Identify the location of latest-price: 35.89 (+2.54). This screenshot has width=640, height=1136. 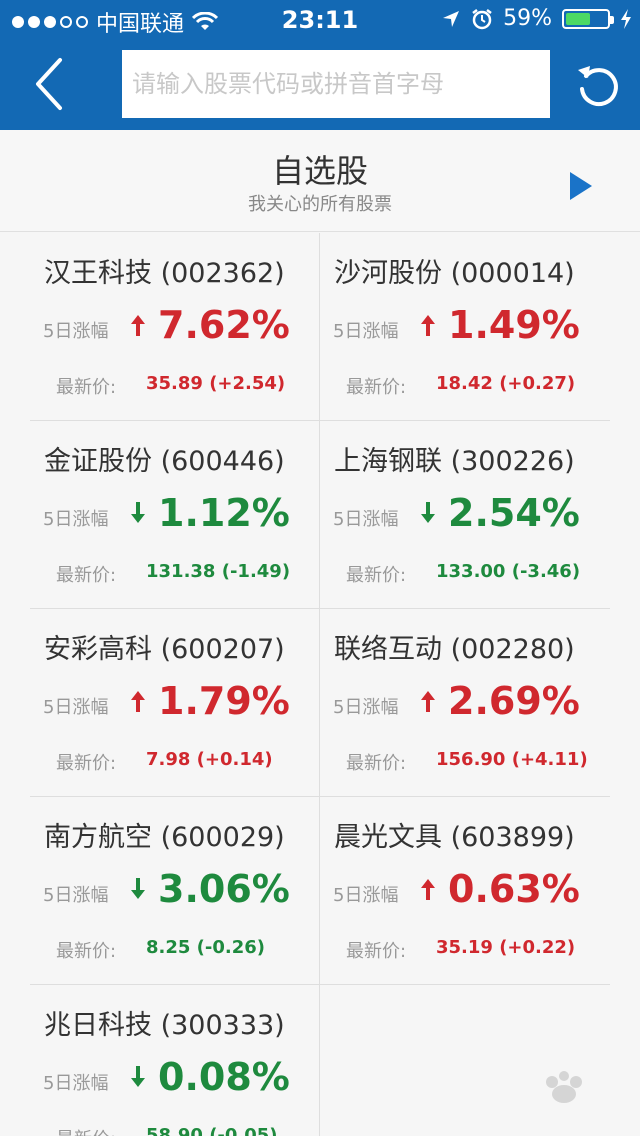
(216, 383).